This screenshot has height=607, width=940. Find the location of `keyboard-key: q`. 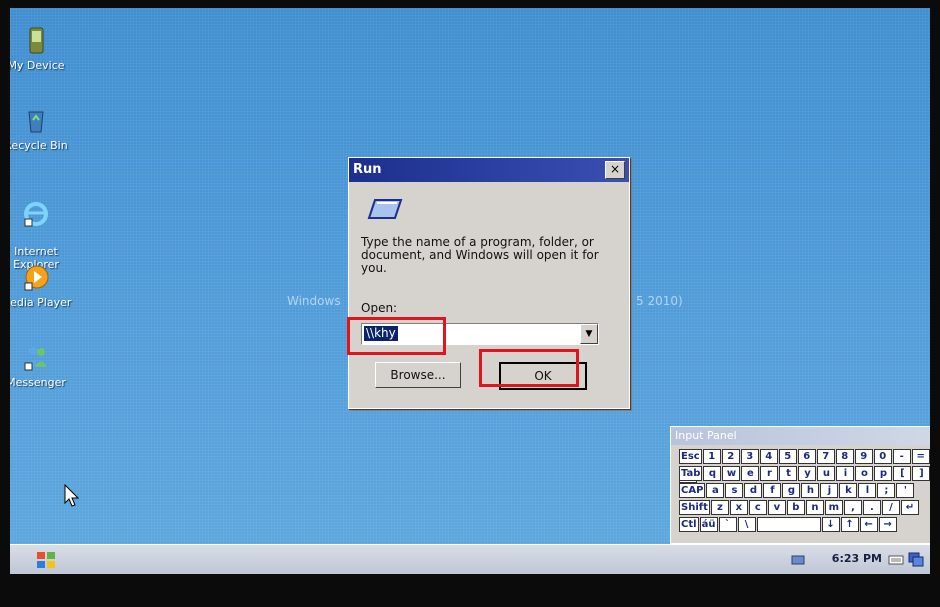

keyboard-key: q is located at coordinates (712, 473).